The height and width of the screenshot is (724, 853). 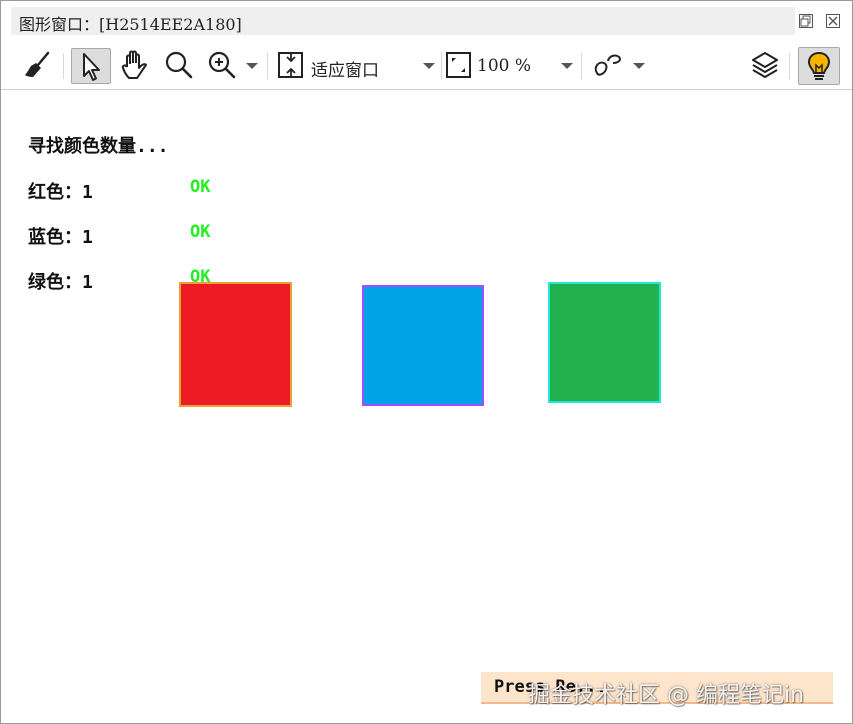 What do you see at coordinates (833, 21) in the screenshot?
I see `close-icon` at bounding box center [833, 21].